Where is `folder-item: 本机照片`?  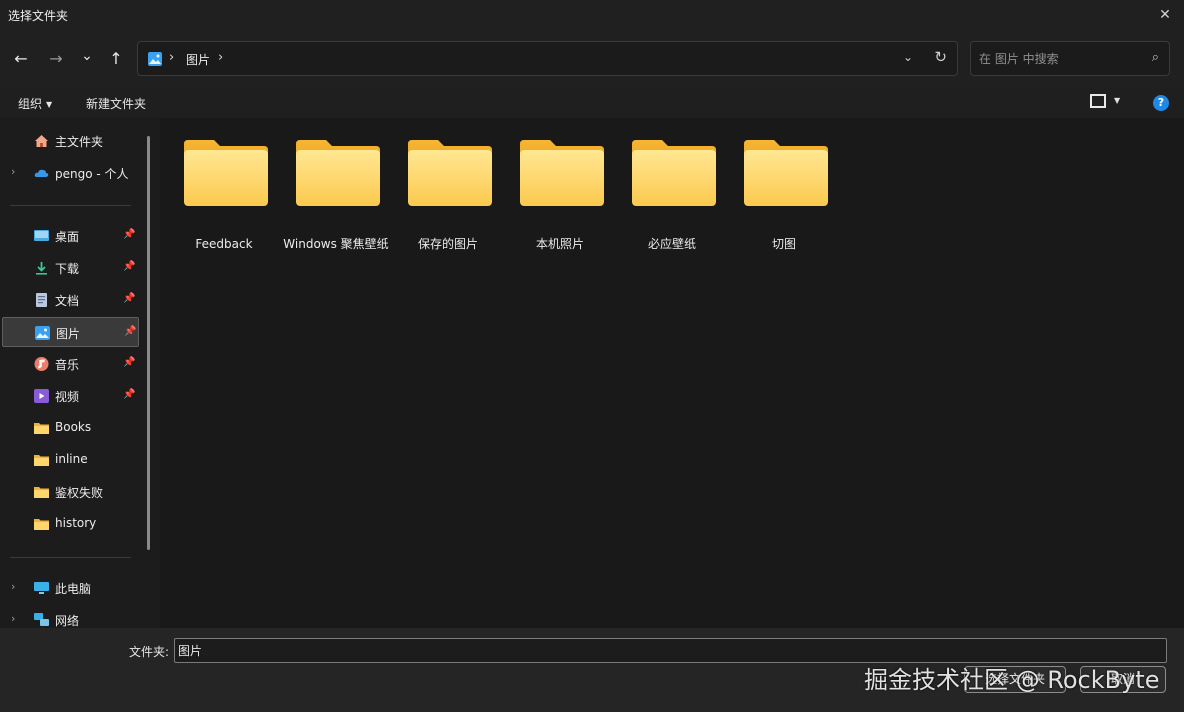 folder-item: 本机照片 is located at coordinates (560, 197).